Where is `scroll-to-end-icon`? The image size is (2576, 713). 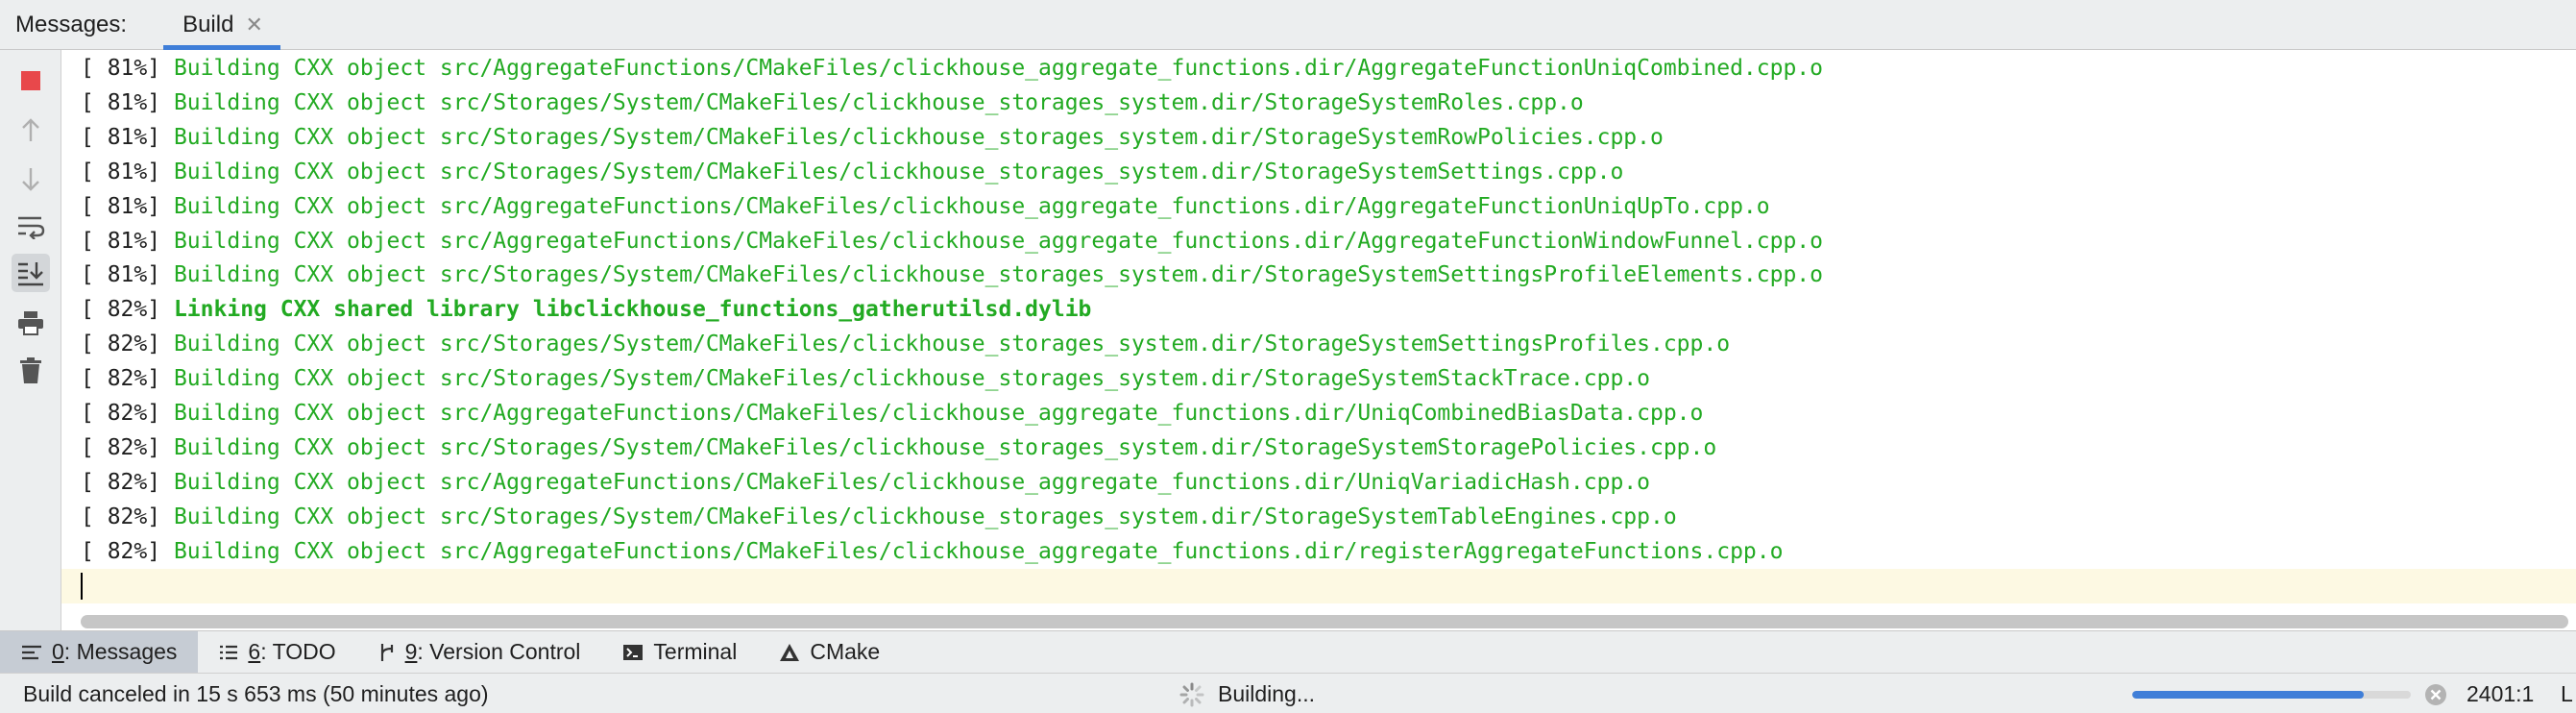
scroll-to-end-icon is located at coordinates (30, 274).